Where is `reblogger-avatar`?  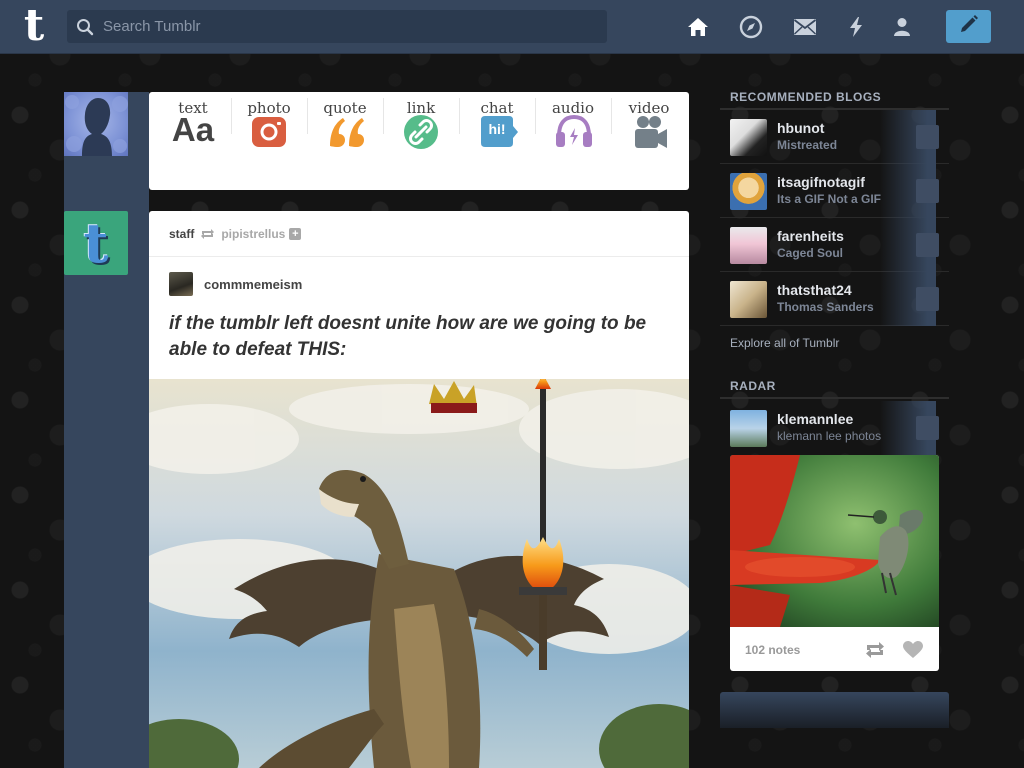 reblogger-avatar is located at coordinates (181, 284).